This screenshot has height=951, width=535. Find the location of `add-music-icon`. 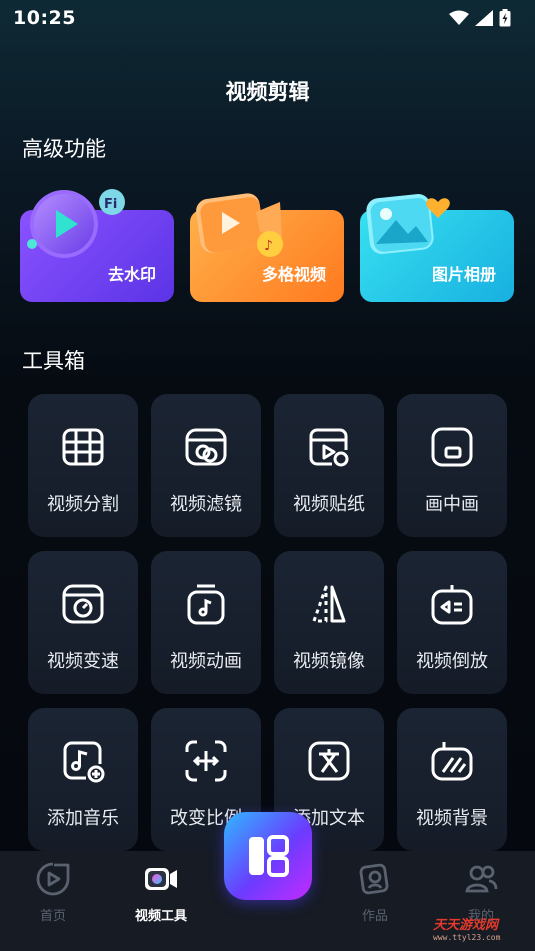

add-music-icon is located at coordinates (84, 762).